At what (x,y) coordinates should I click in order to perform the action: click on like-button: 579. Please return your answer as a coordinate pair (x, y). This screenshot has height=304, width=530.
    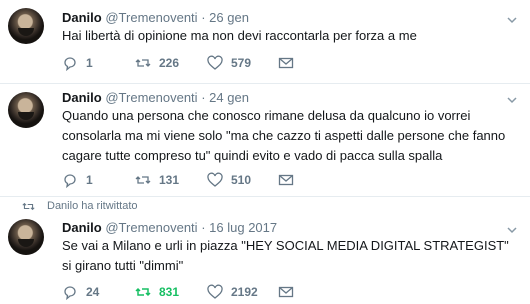
    Looking at the image, I should click on (229, 63).